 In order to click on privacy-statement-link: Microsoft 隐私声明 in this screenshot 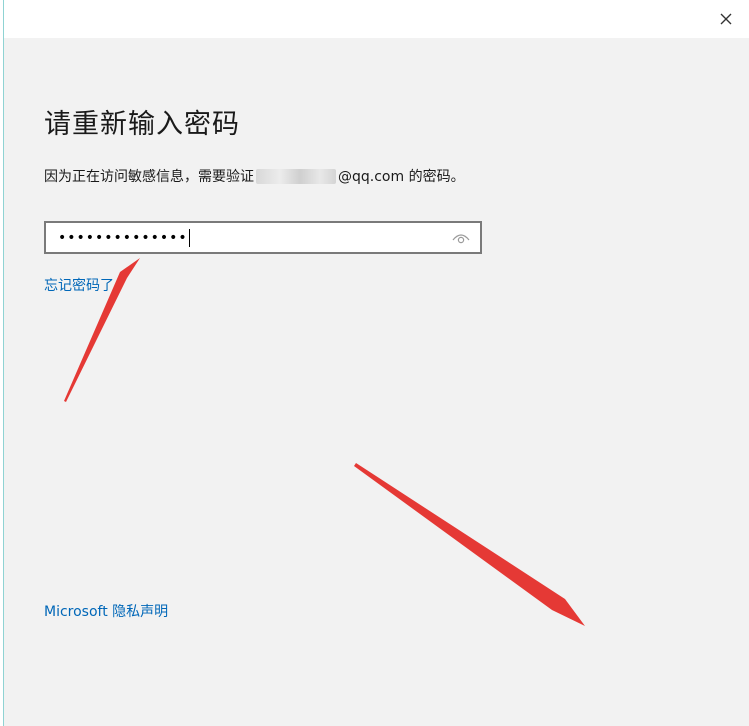, I will do `click(106, 611)`.